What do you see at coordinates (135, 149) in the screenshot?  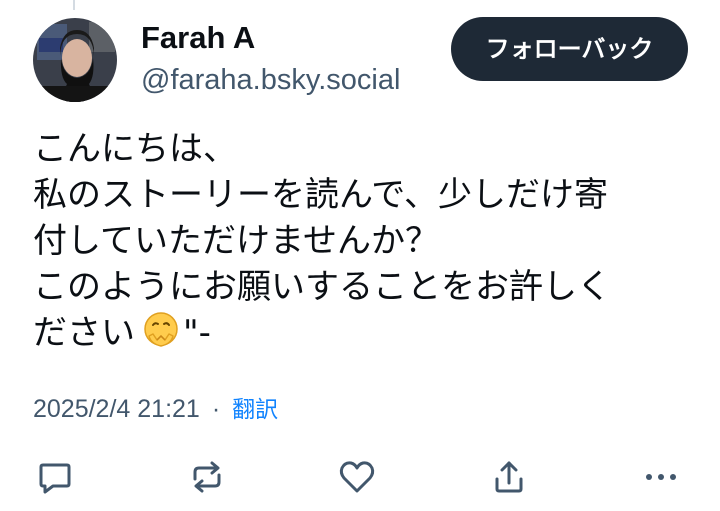 I see `post-text-line: こんにちは、` at bounding box center [135, 149].